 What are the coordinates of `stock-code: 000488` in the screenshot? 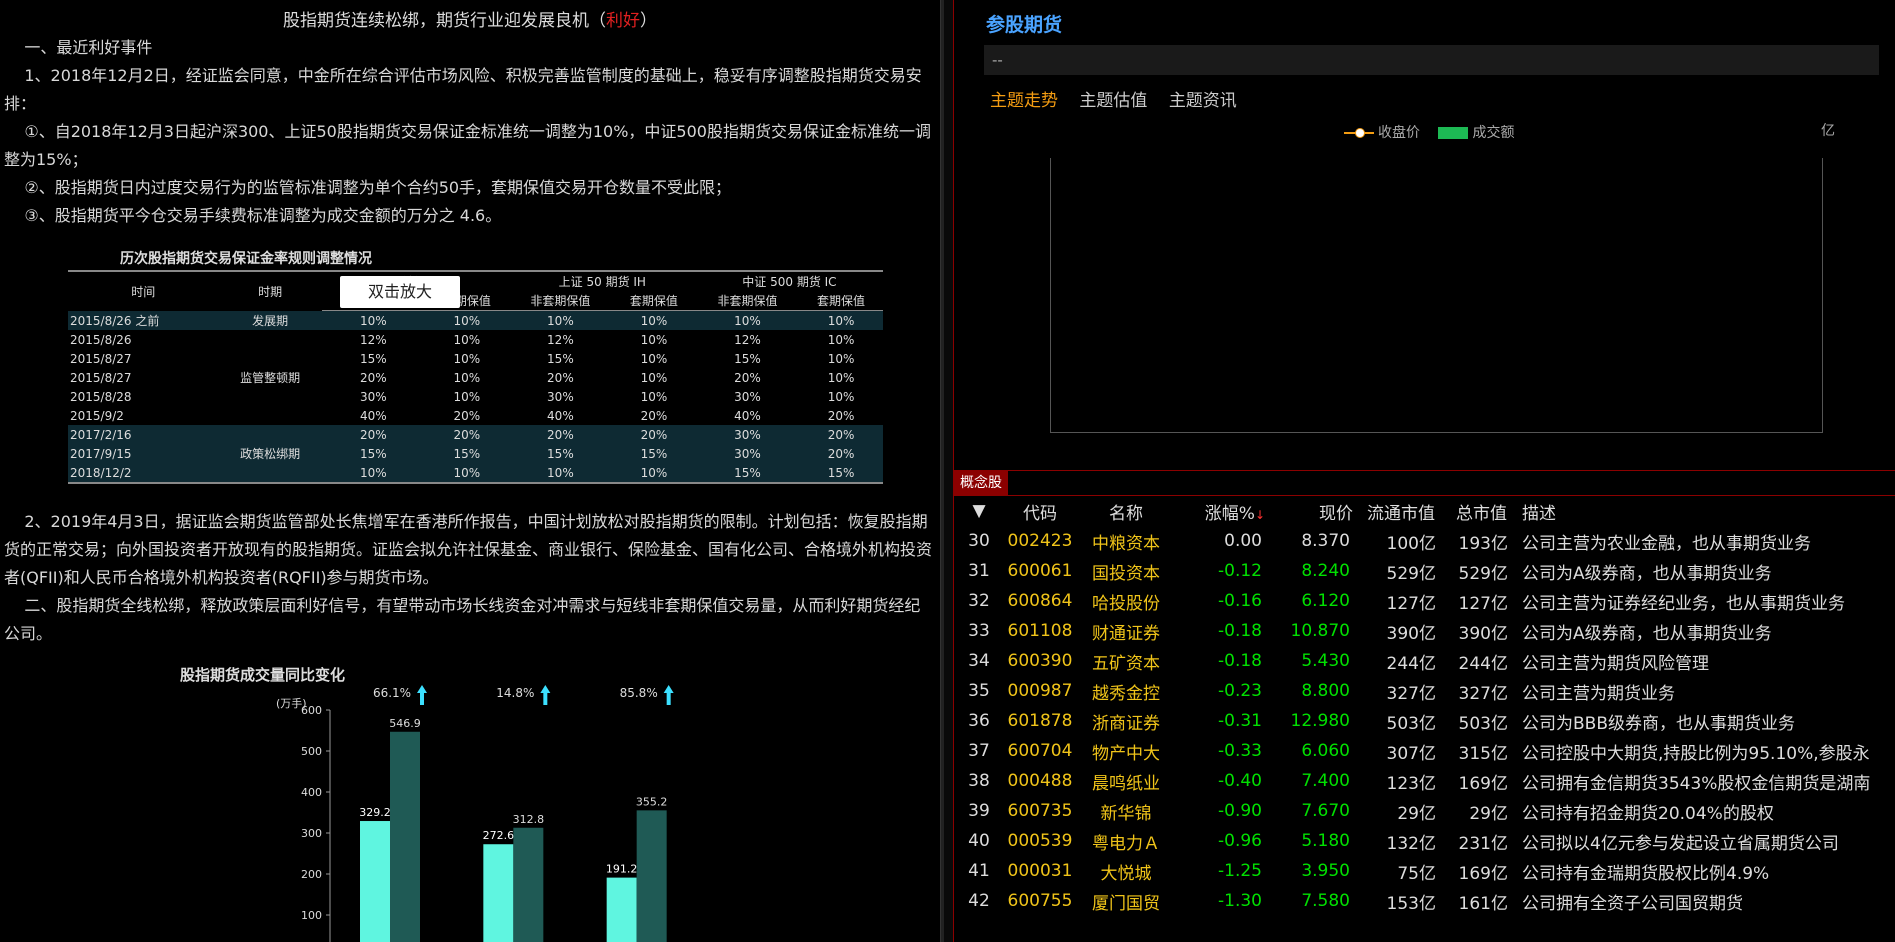 It's located at (1040, 781).